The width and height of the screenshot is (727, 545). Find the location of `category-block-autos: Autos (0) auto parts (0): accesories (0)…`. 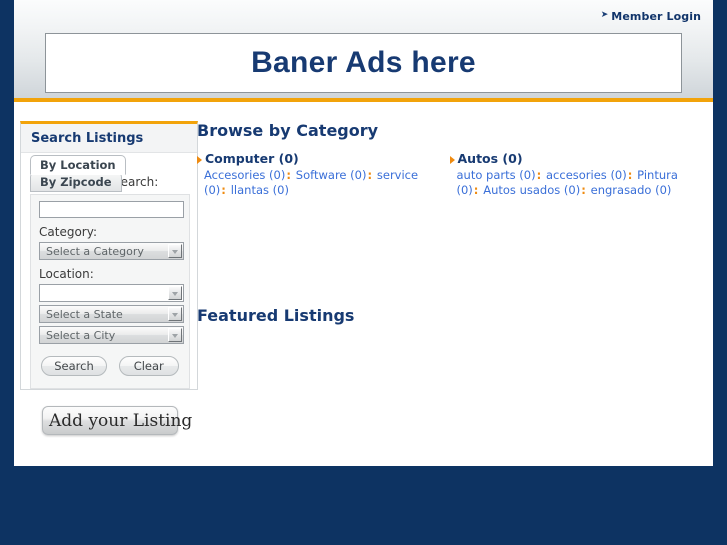

category-block-autos: Autos (0) auto parts (0): accesories (0)… is located at coordinates (576, 174).